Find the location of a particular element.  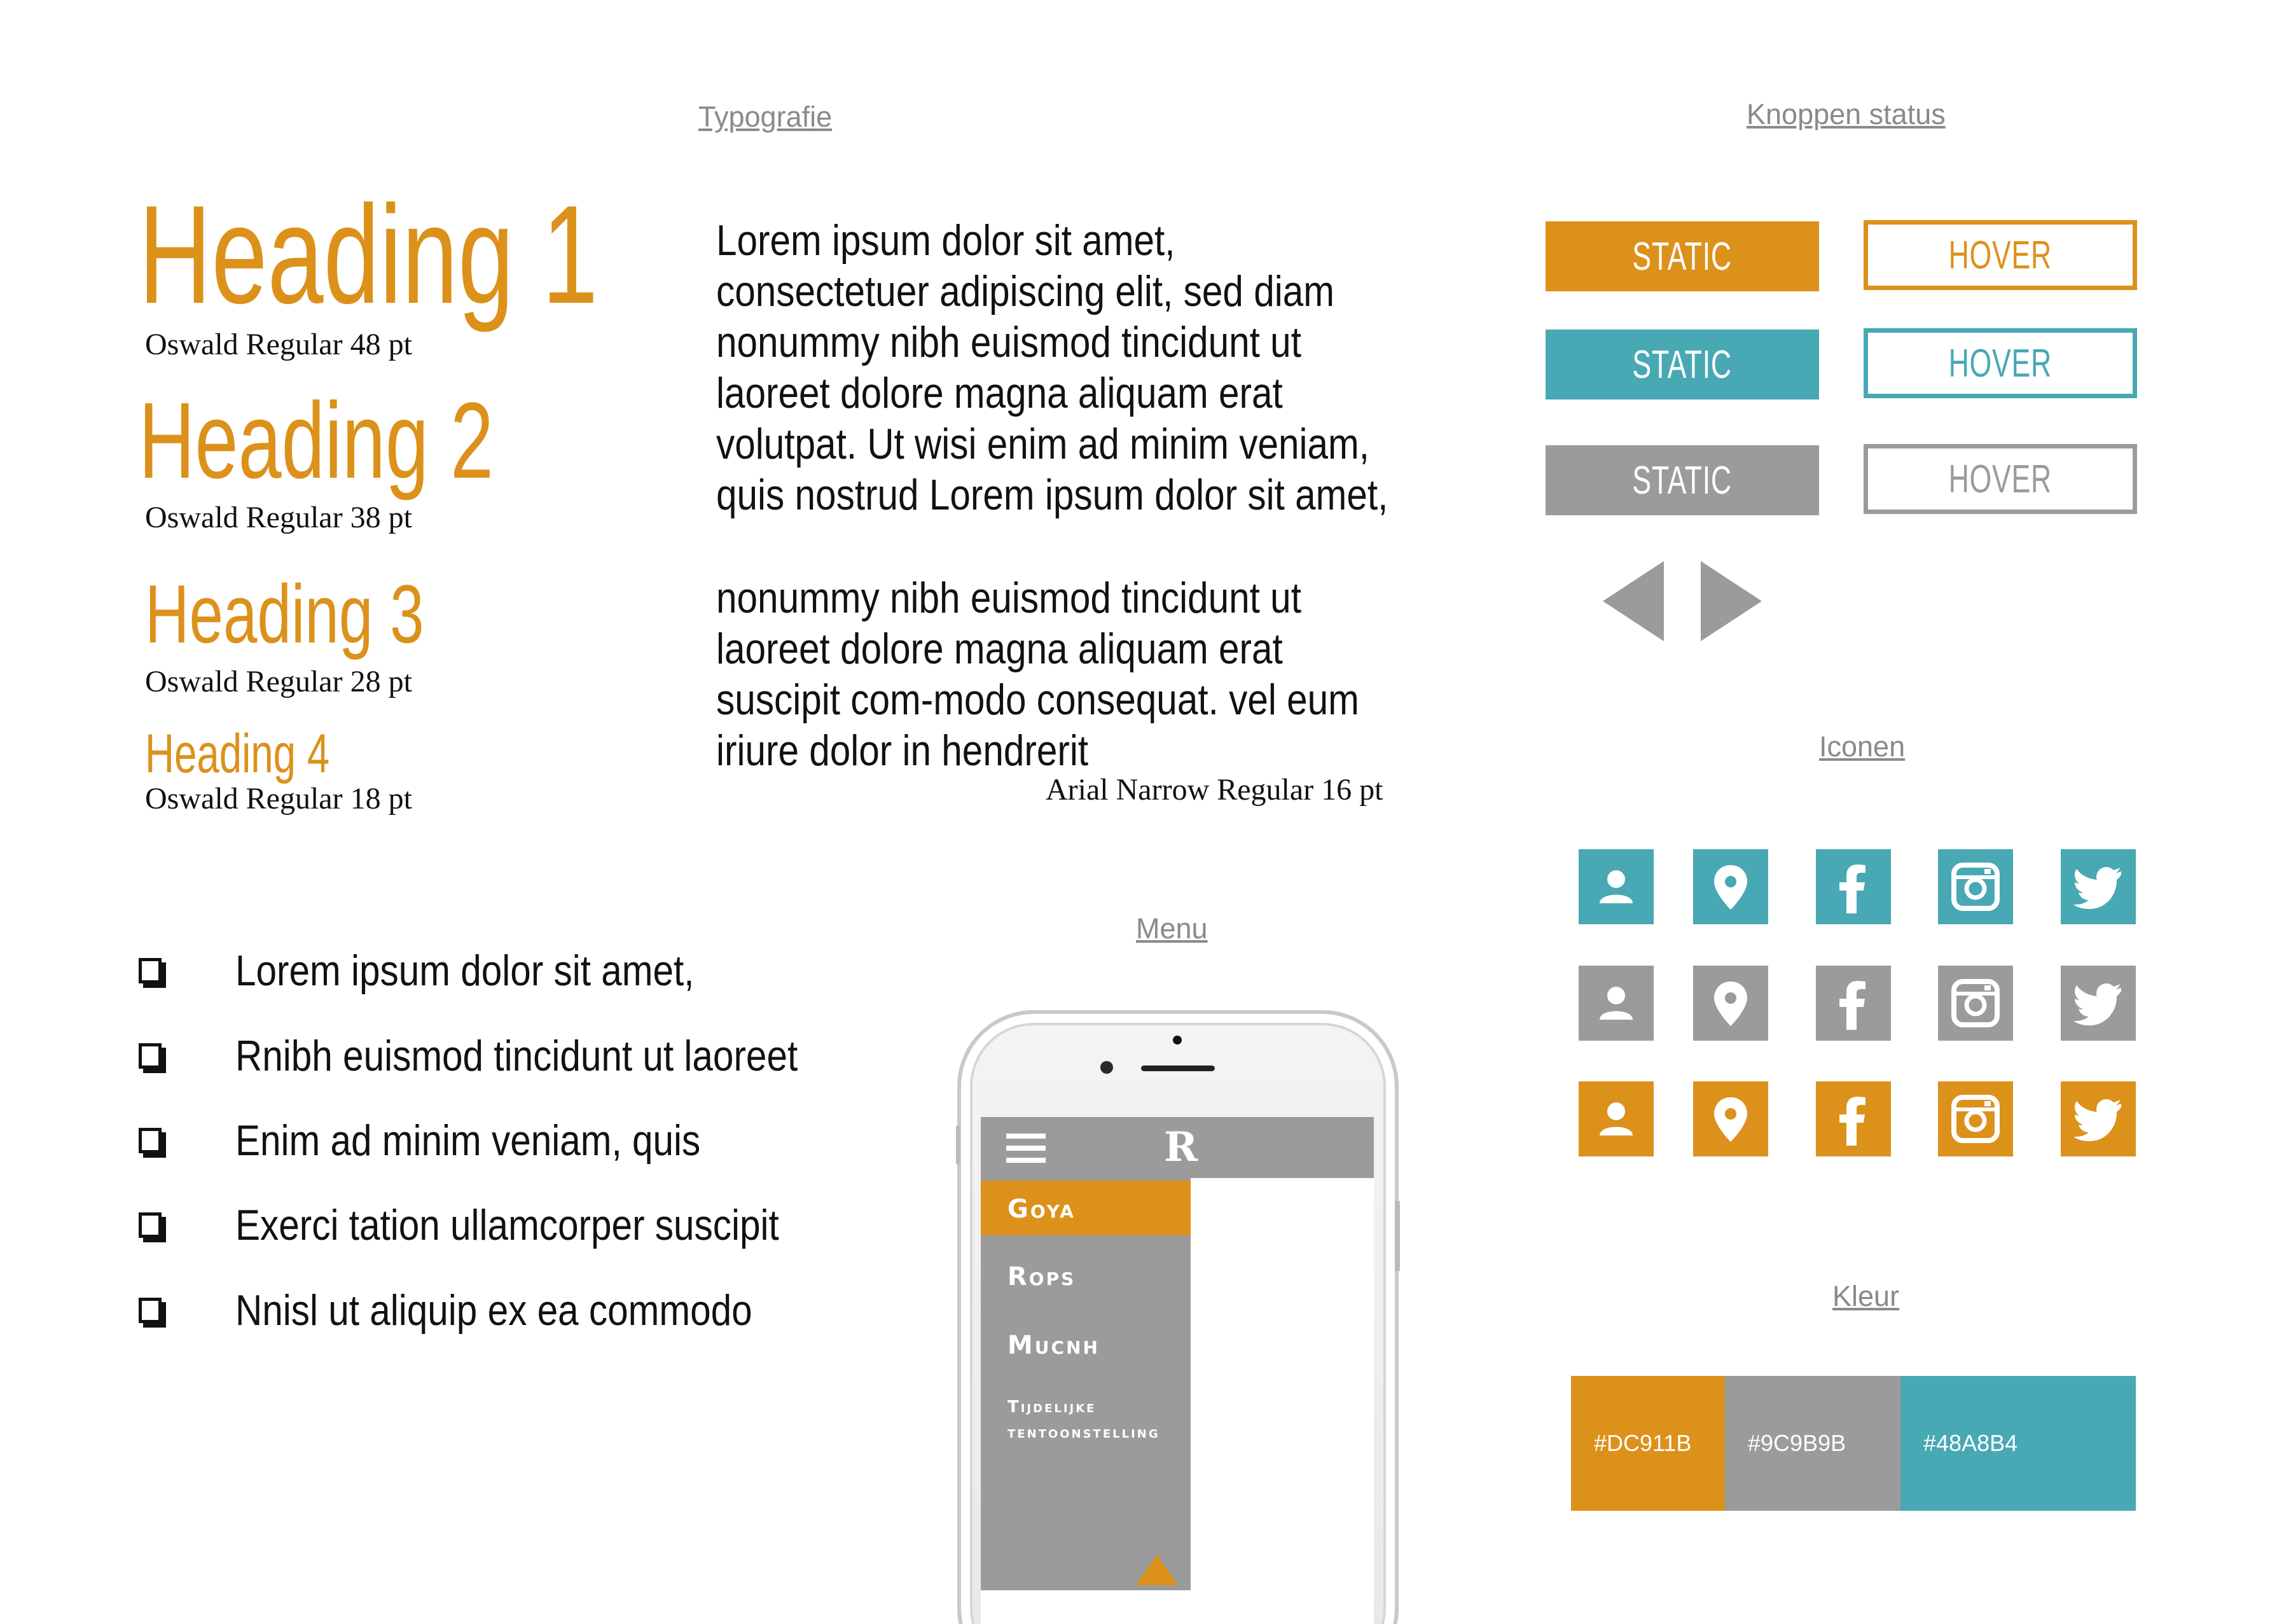

arrow-left-icon is located at coordinates (1634, 601).